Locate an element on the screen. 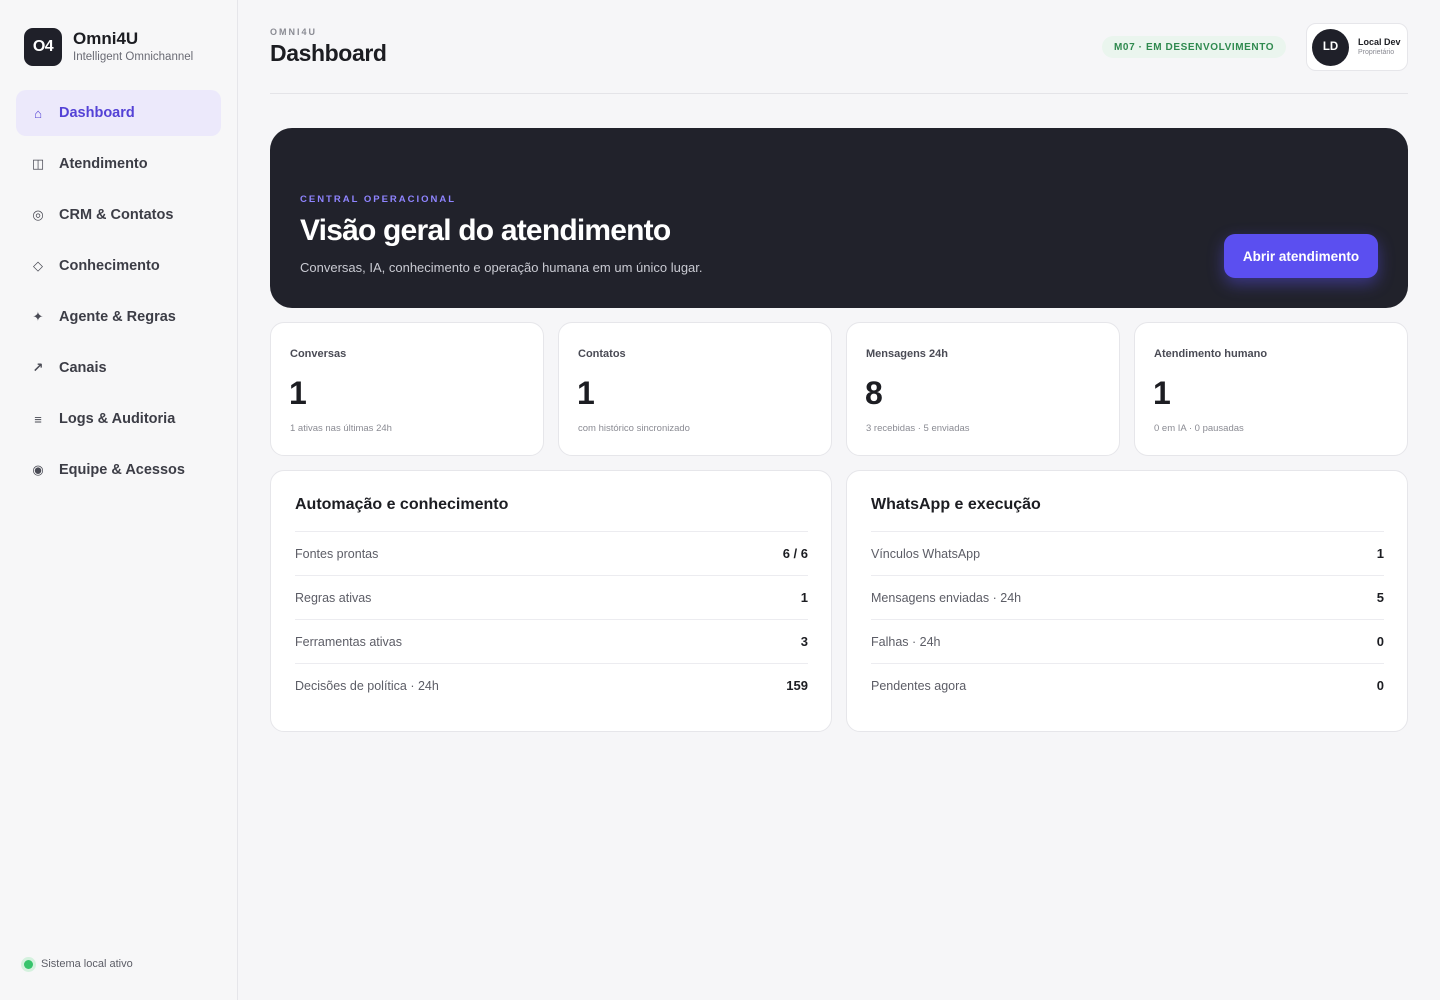 Image resolution: width=1440 pixels, height=1000 pixels. row-label: Vínculos WhatsApp is located at coordinates (926, 553).